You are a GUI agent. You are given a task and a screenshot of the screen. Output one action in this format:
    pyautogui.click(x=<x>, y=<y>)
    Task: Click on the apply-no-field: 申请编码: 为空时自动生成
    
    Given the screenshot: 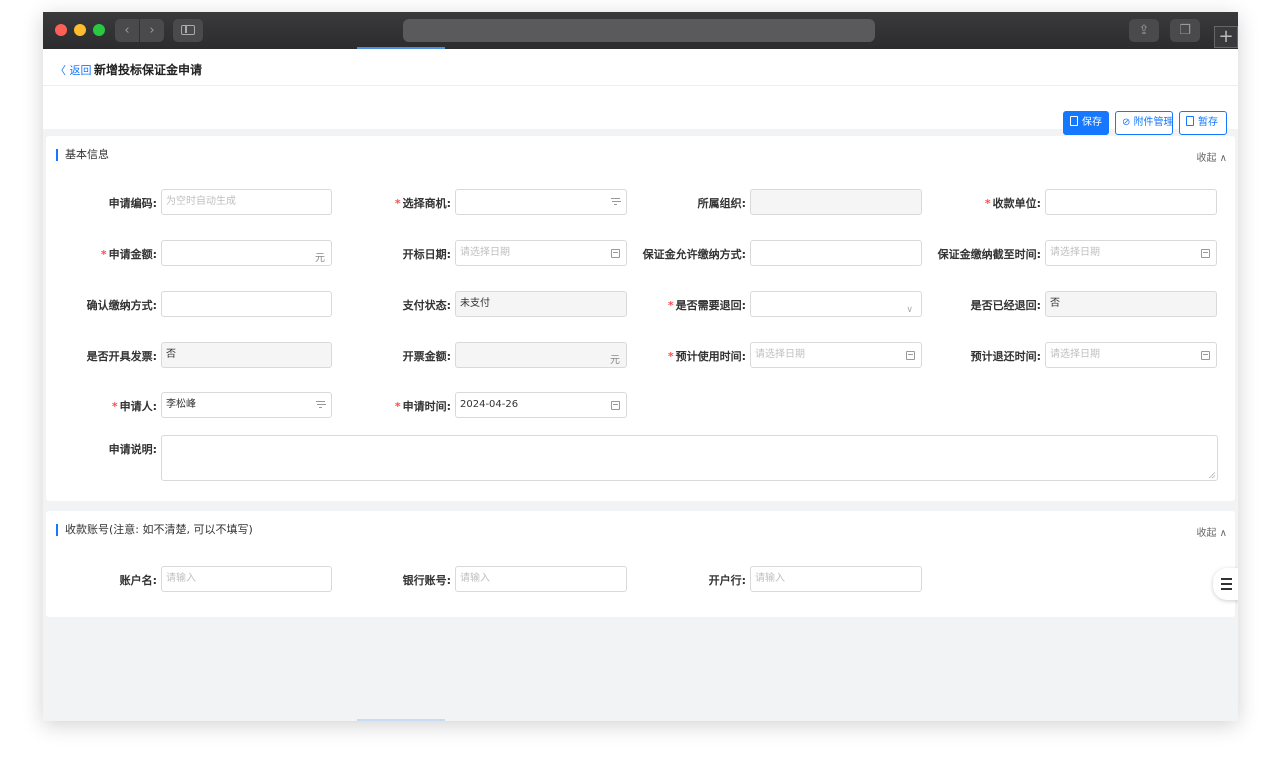 What is the action you would take?
    pyautogui.click(x=220, y=202)
    